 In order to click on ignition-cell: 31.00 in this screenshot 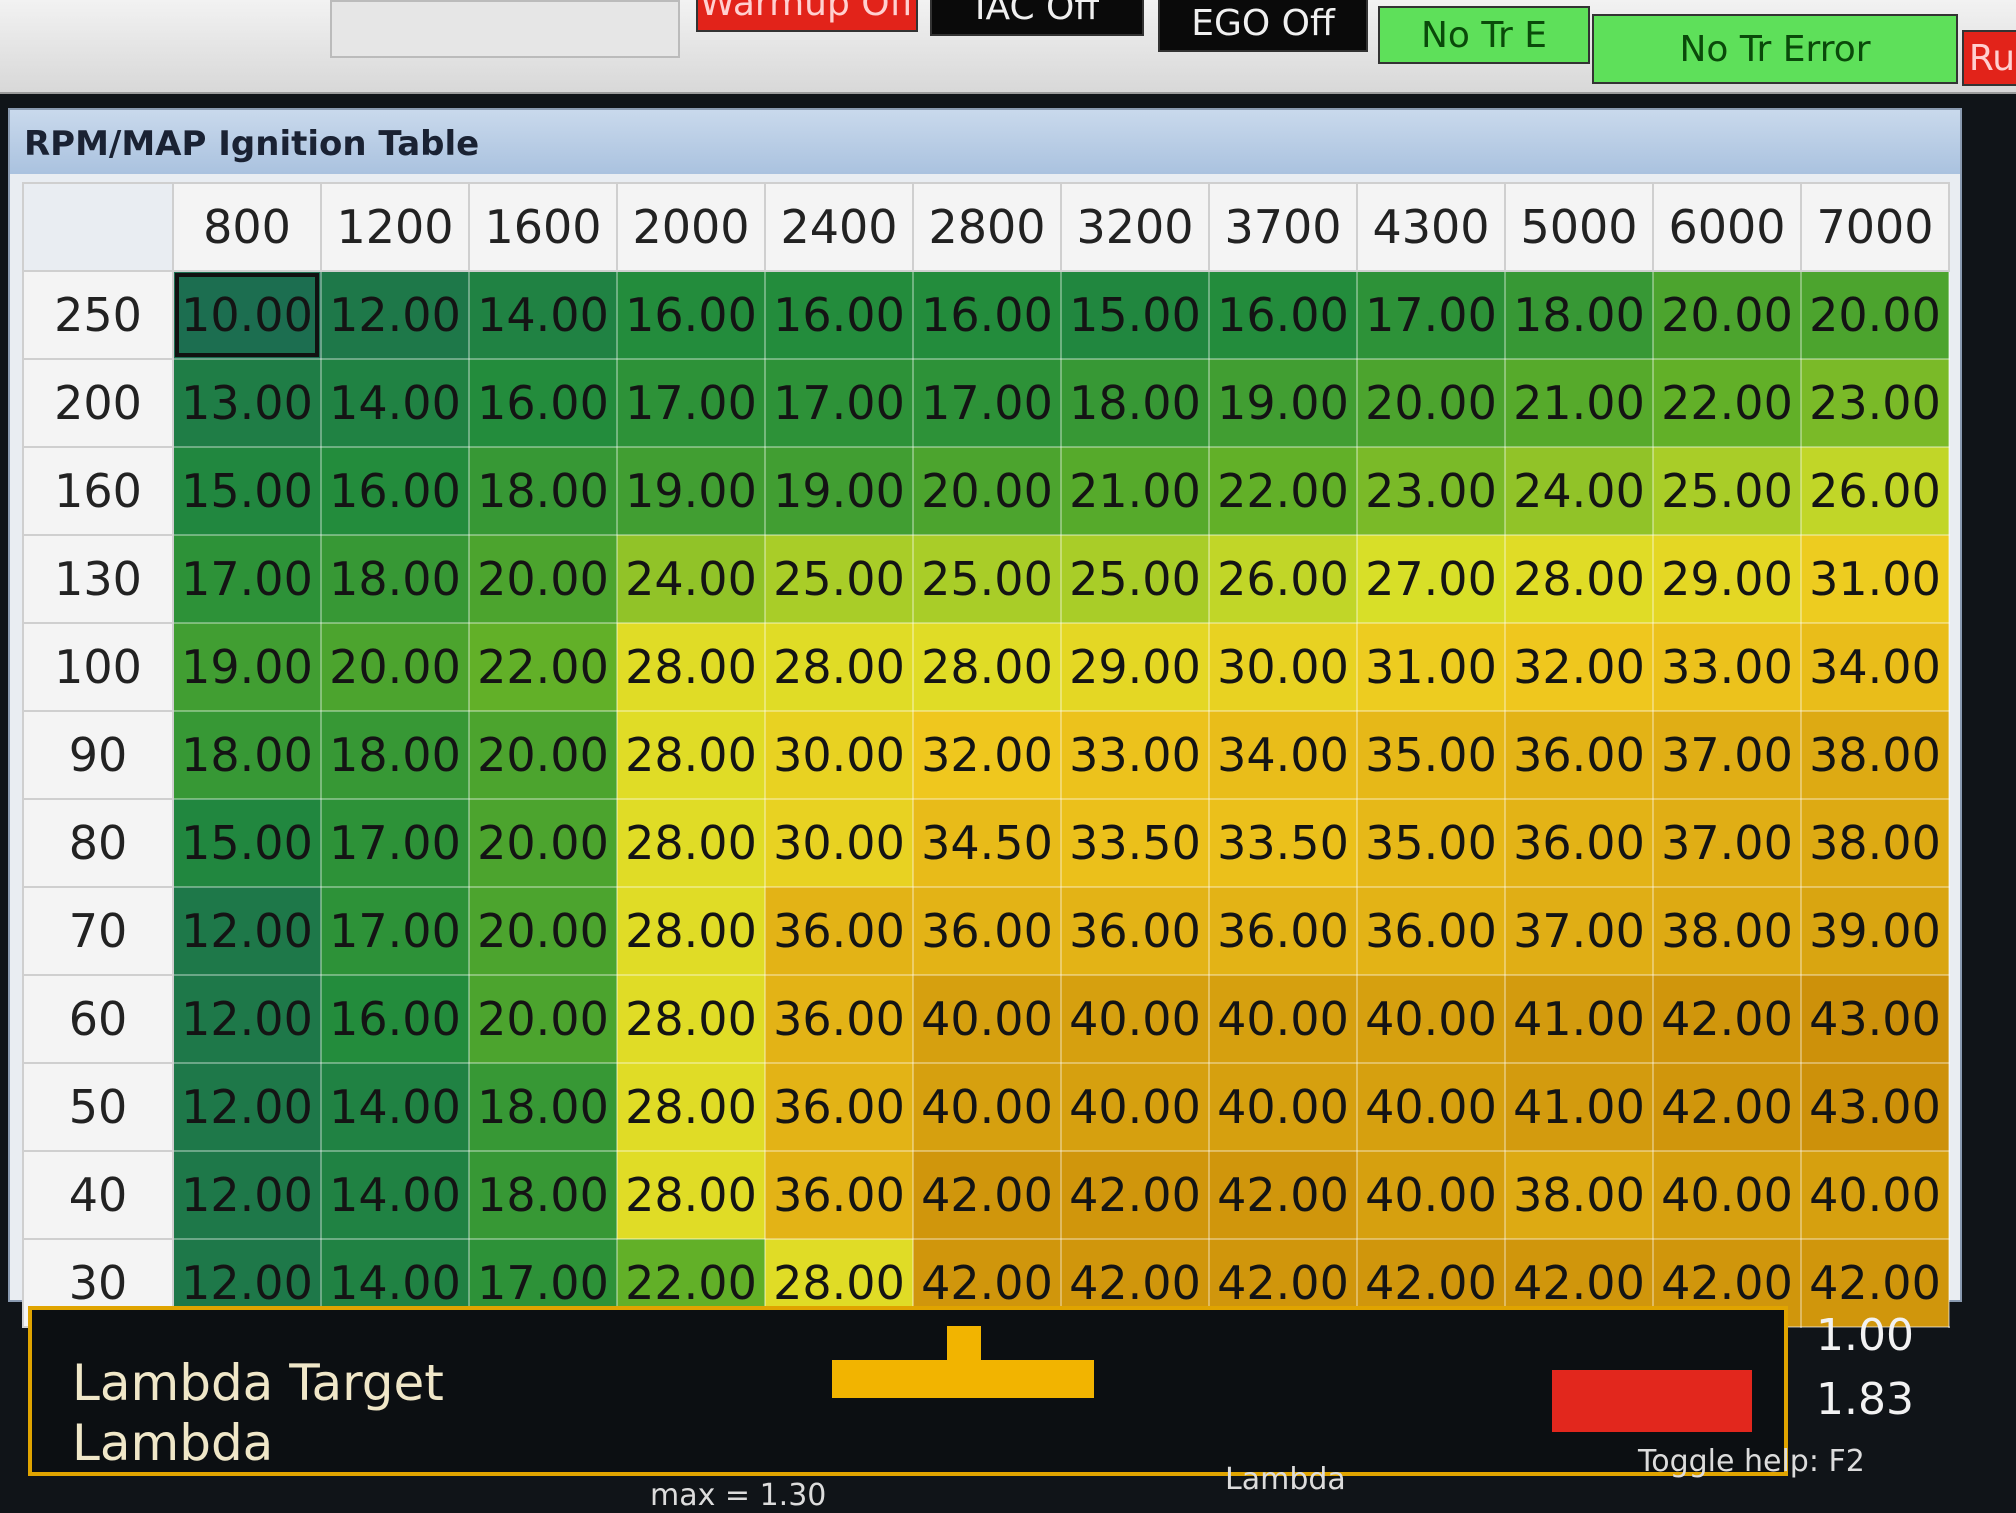, I will do `click(1431, 667)`.